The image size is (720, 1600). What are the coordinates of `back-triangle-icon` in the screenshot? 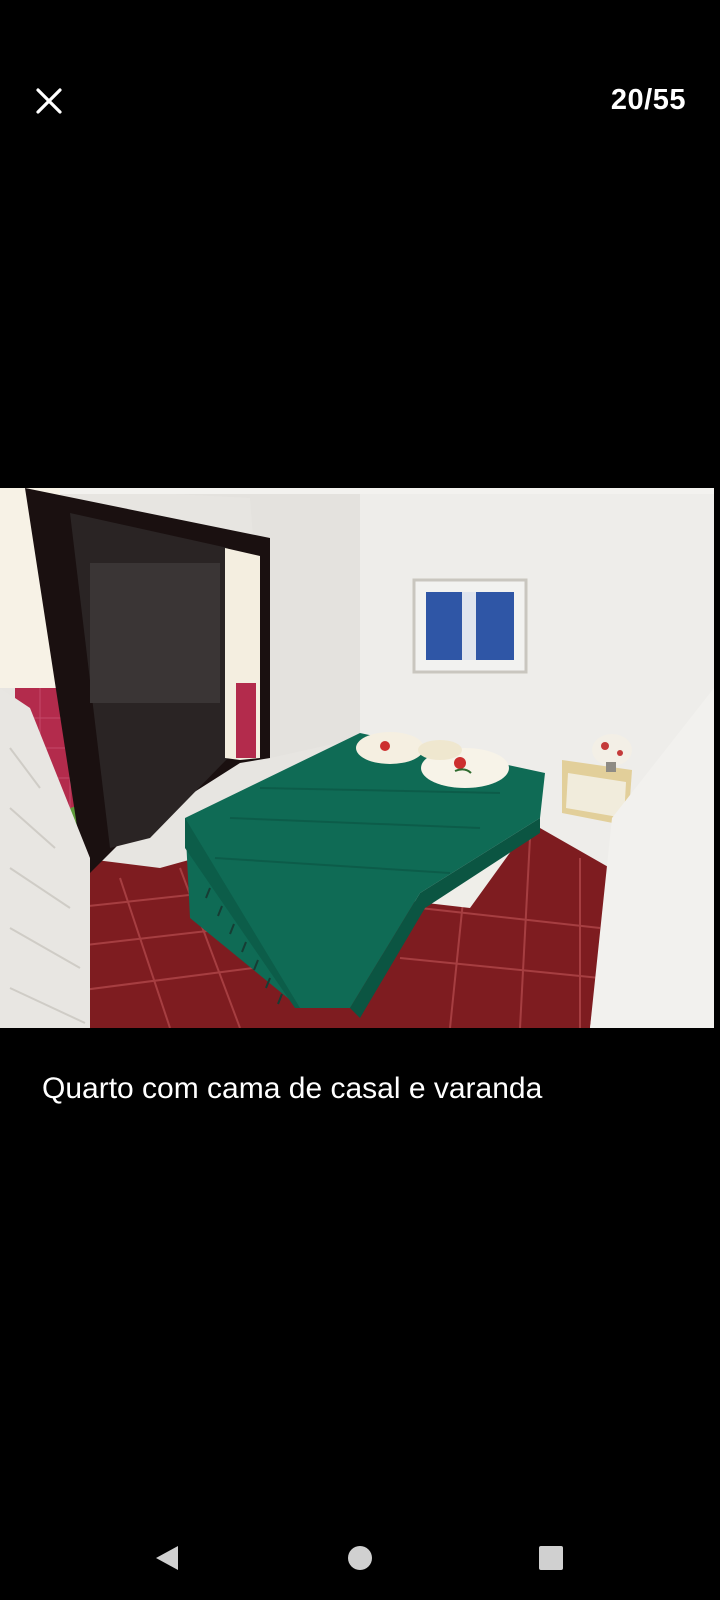 It's located at (167, 1558).